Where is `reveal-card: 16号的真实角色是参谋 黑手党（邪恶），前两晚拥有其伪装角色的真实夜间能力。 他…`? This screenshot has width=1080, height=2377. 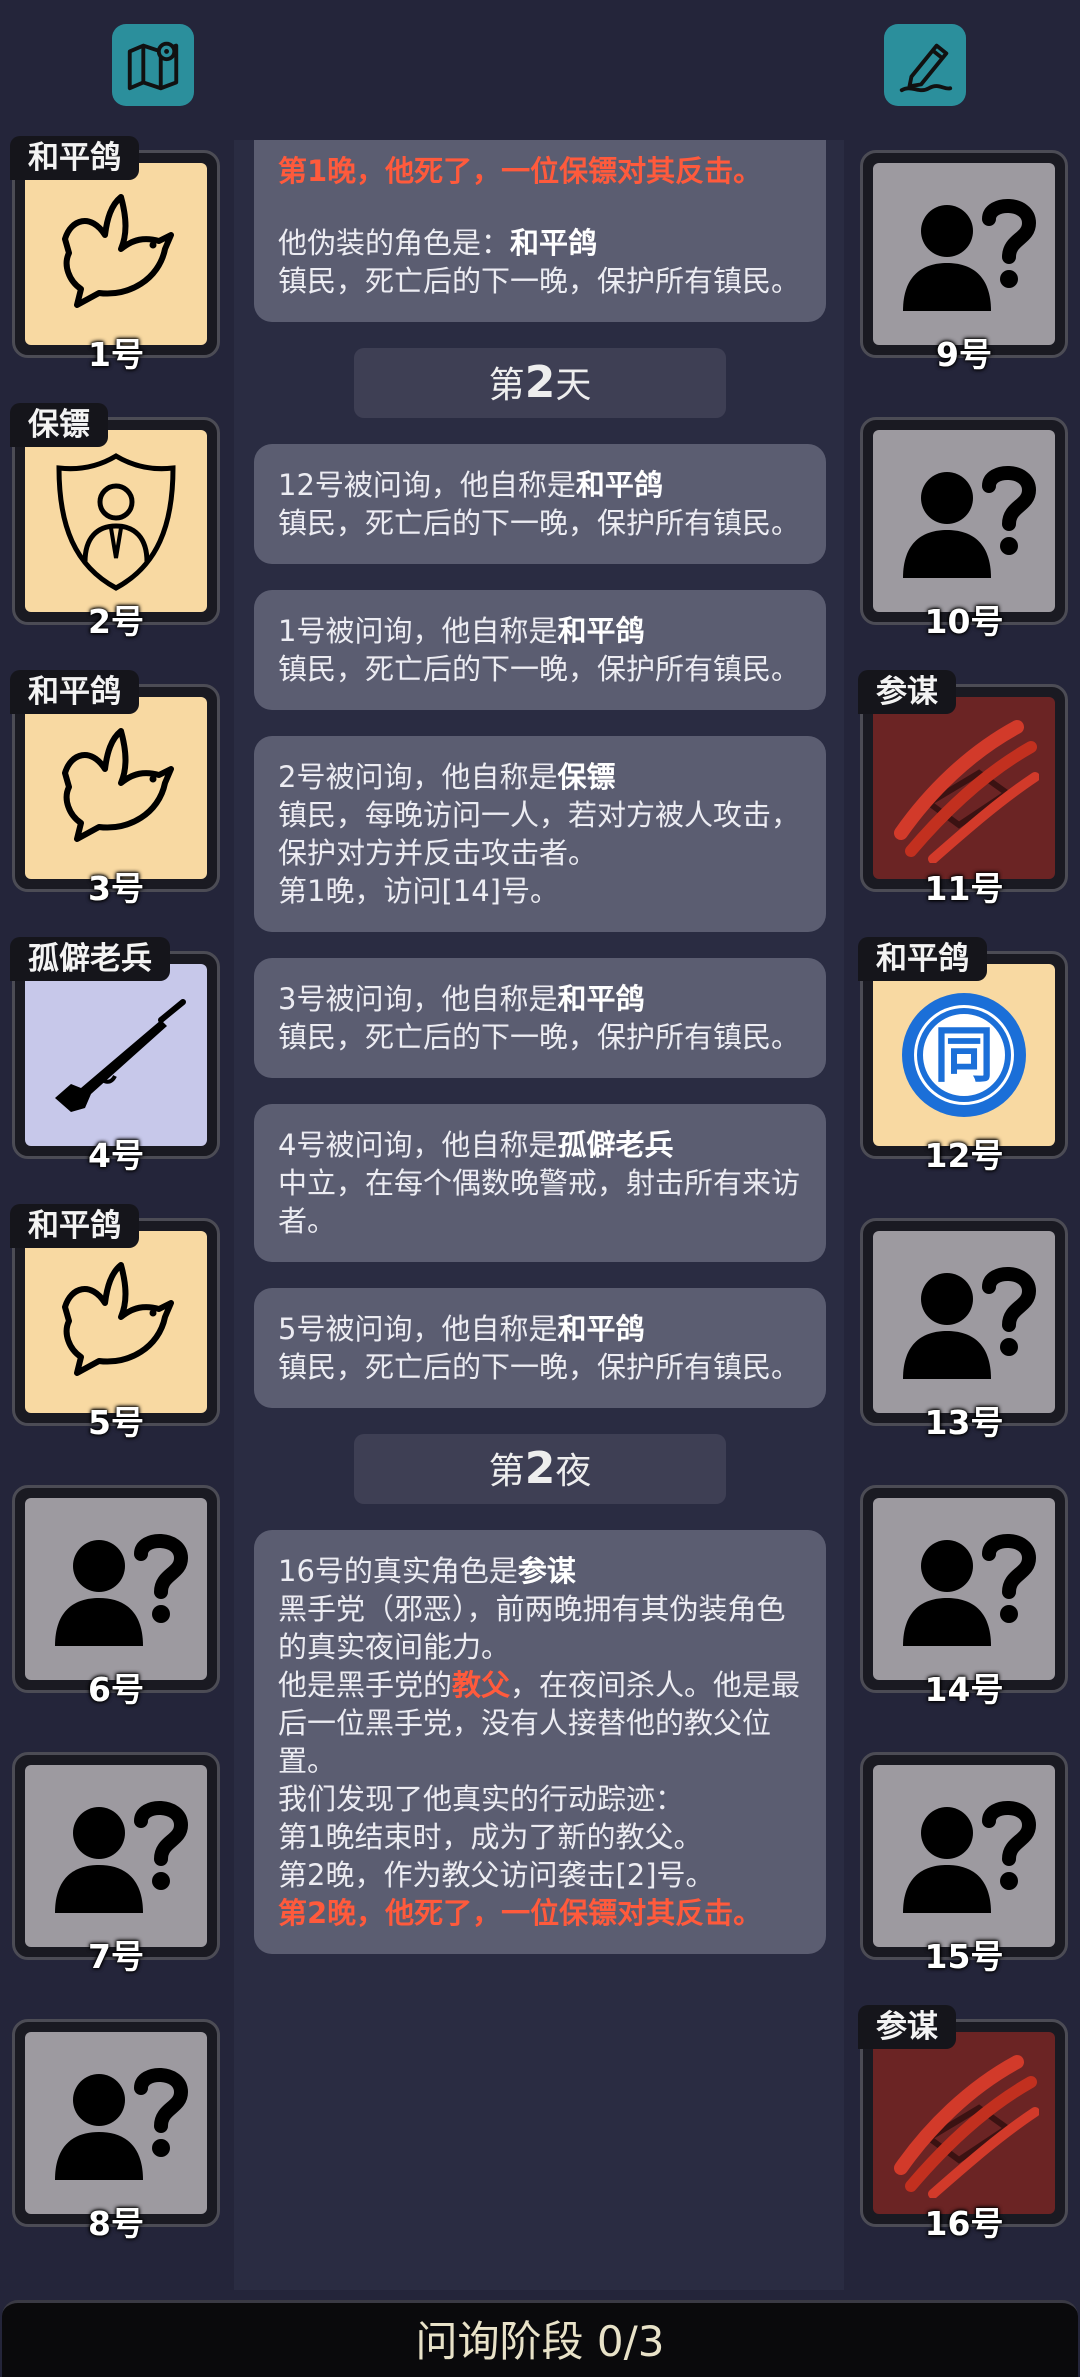 reveal-card: 16号的真实角色是参谋 黑手党（邪恶），前两晚拥有其伪装角色的真实夜间能力。 他… is located at coordinates (540, 1742).